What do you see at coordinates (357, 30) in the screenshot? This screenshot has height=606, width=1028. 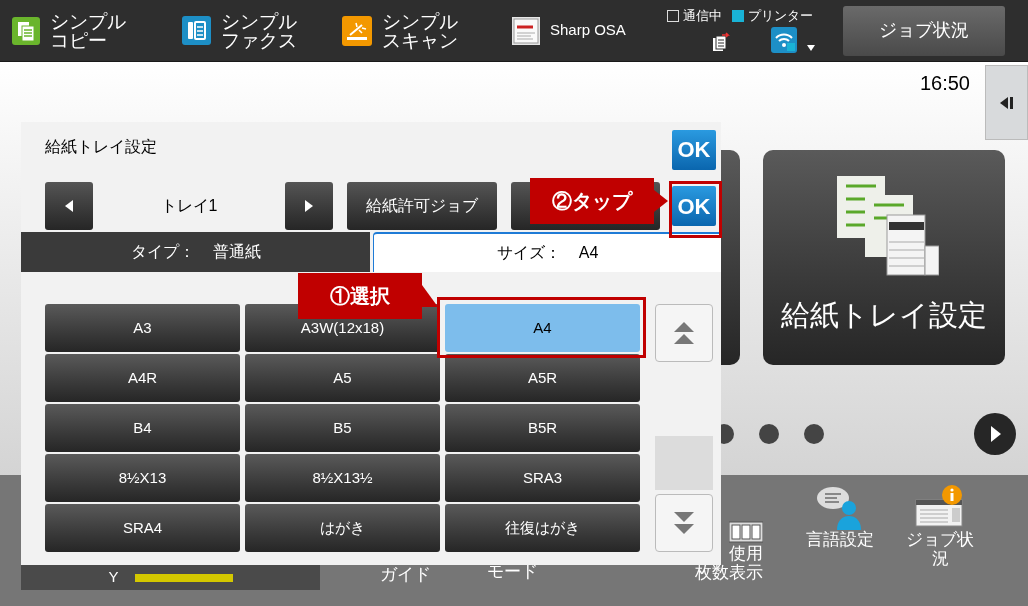 I see `scanner-icon` at bounding box center [357, 30].